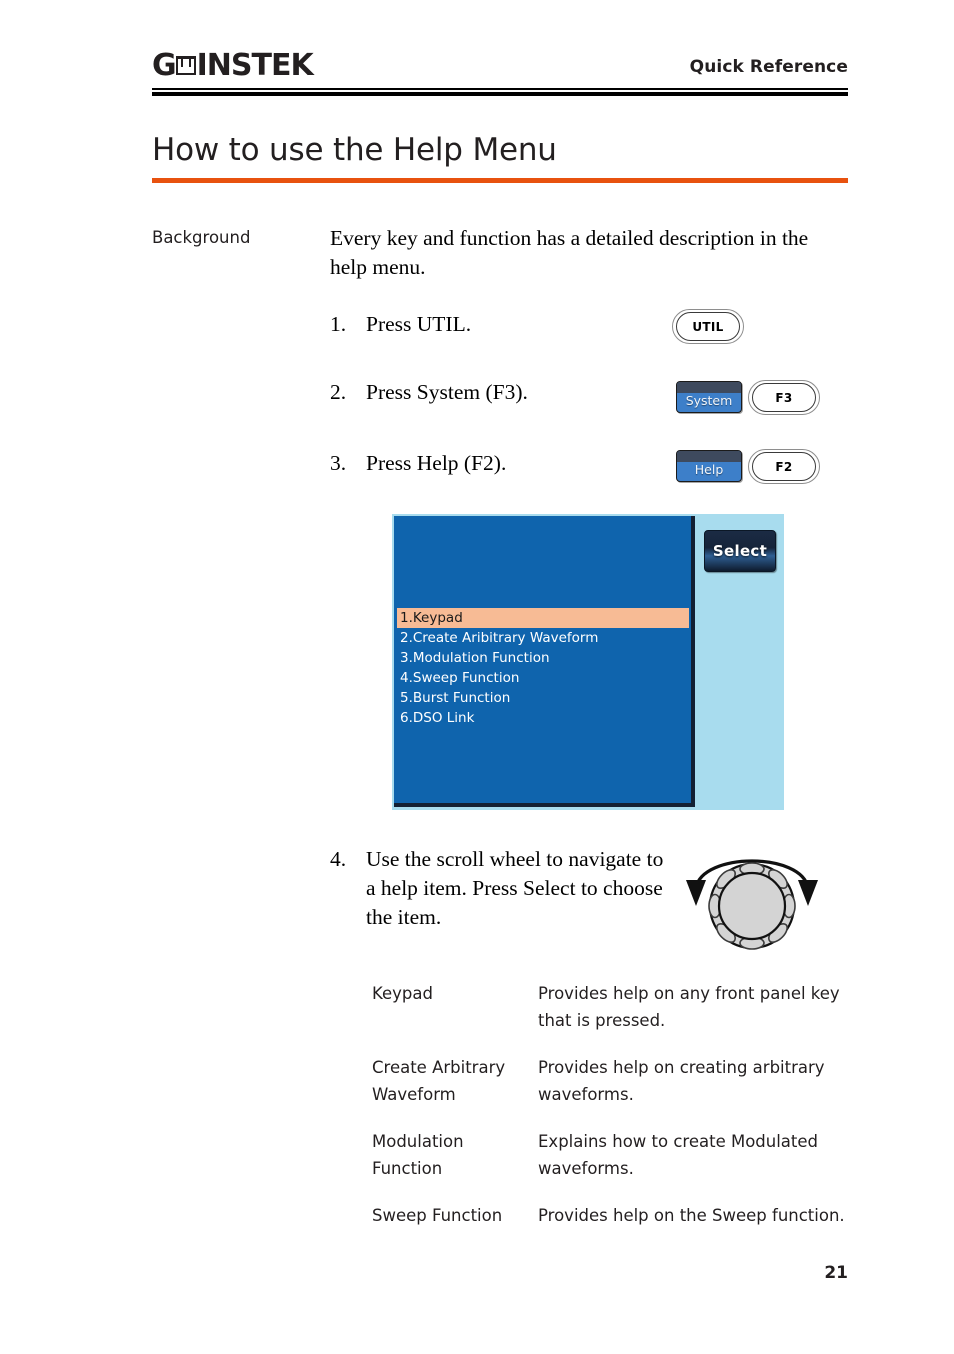 The image size is (954, 1354). I want to click on step-1-text: Press UTIL., so click(419, 324).